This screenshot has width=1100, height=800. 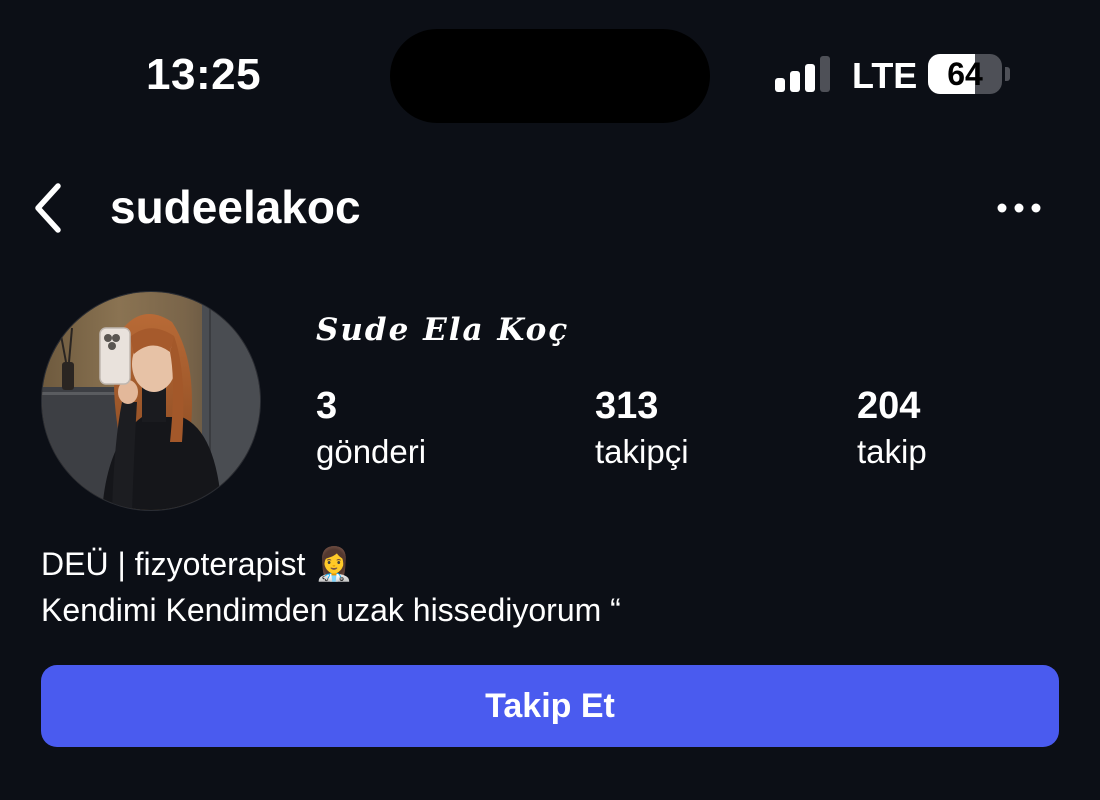 I want to click on posts-count: 3, so click(x=327, y=406).